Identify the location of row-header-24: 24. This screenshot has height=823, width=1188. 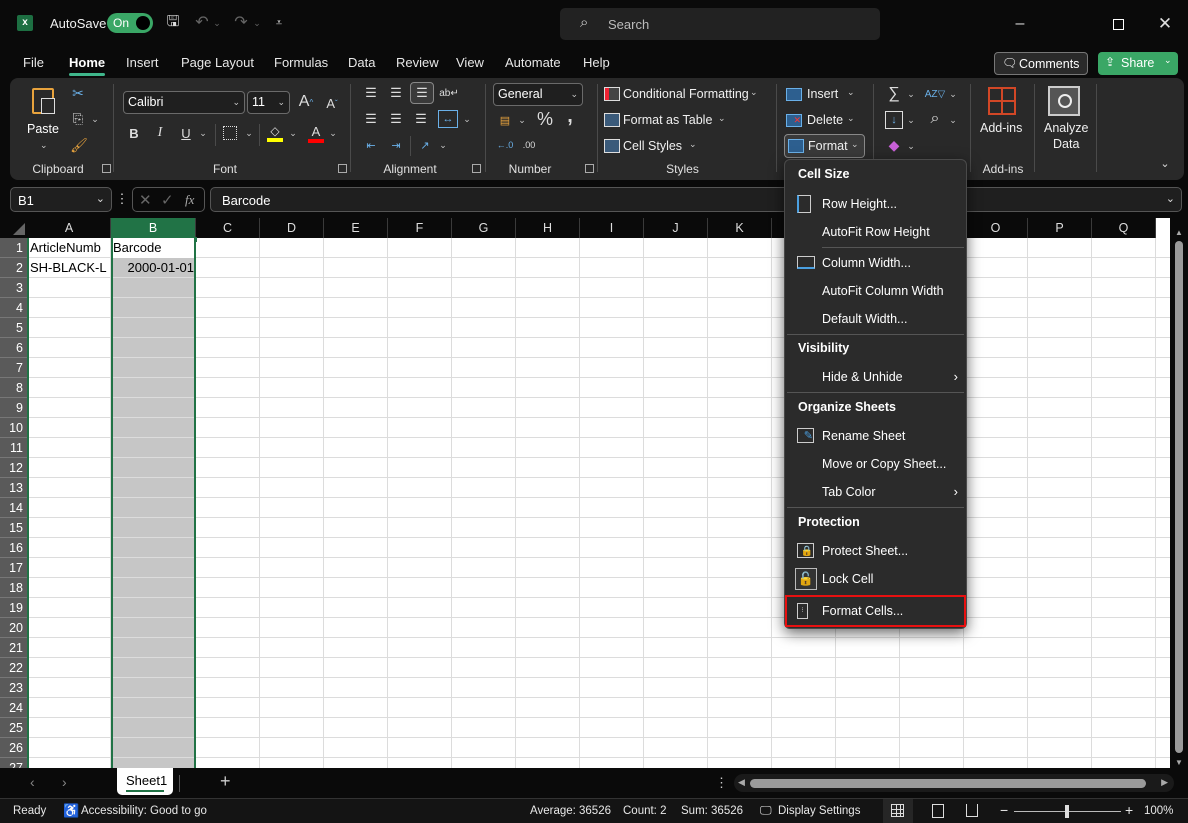
(14, 708).